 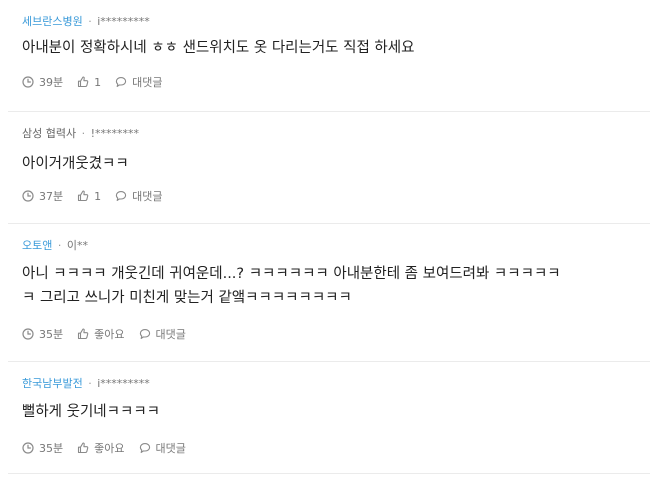 I want to click on comment-text-line: ㅋ 그리고 쓰니가 미친게 맞는거 같앸ㅋㅋㅋㅋㅋㅋㅋㅋ, so click(x=187, y=298).